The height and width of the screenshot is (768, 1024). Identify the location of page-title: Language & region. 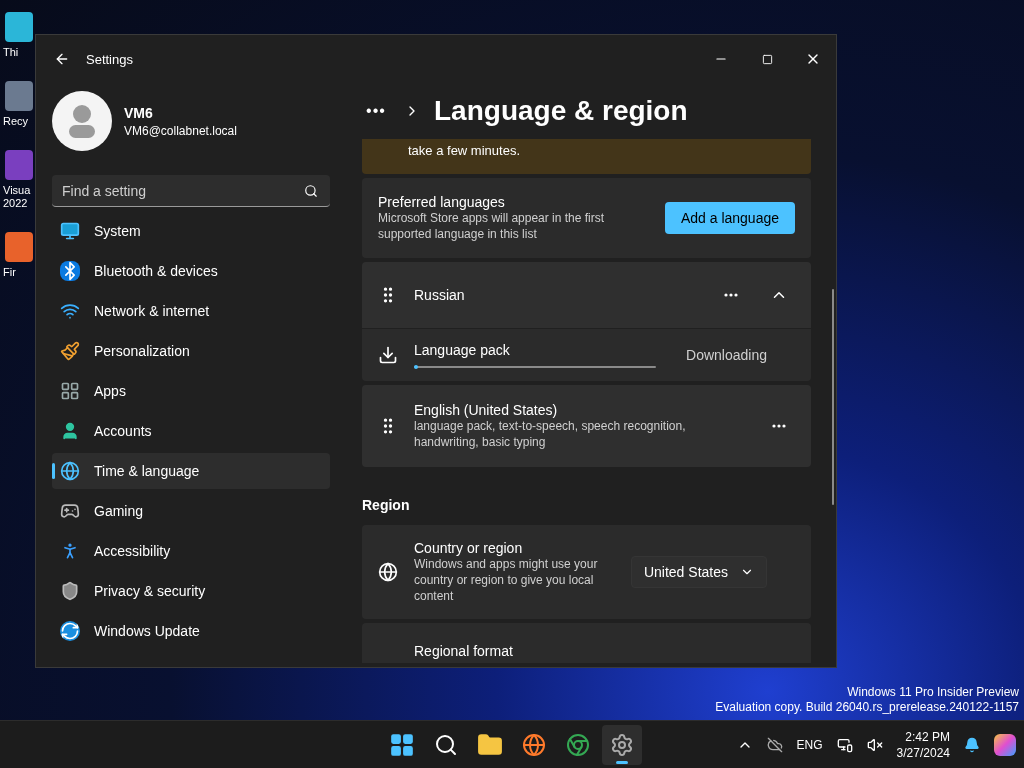
(561, 111).